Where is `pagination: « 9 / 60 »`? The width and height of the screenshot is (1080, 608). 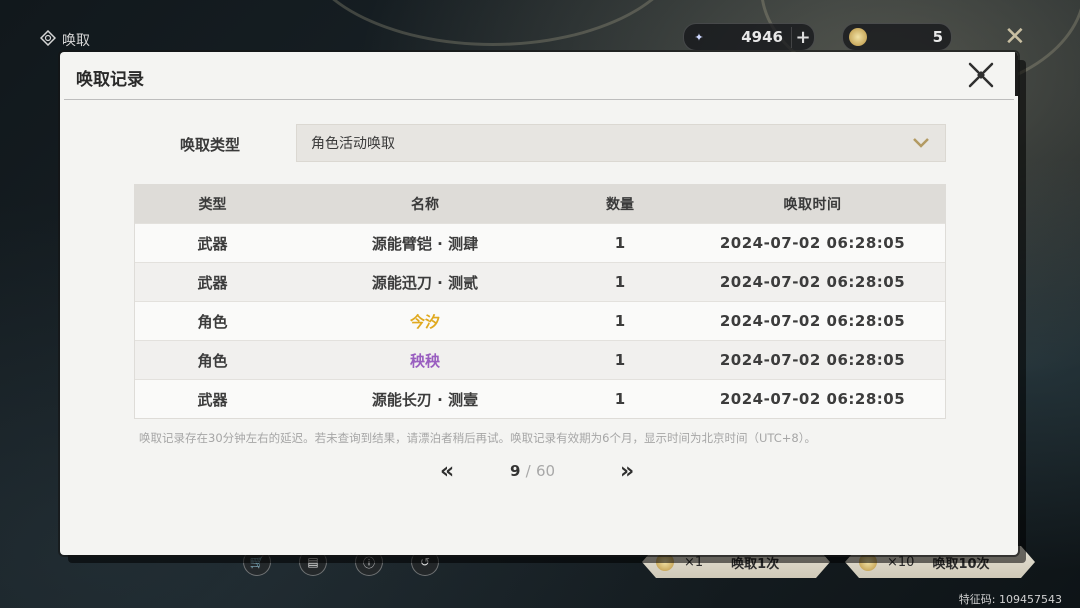
pagination: « 9 / 60 » is located at coordinates (540, 472).